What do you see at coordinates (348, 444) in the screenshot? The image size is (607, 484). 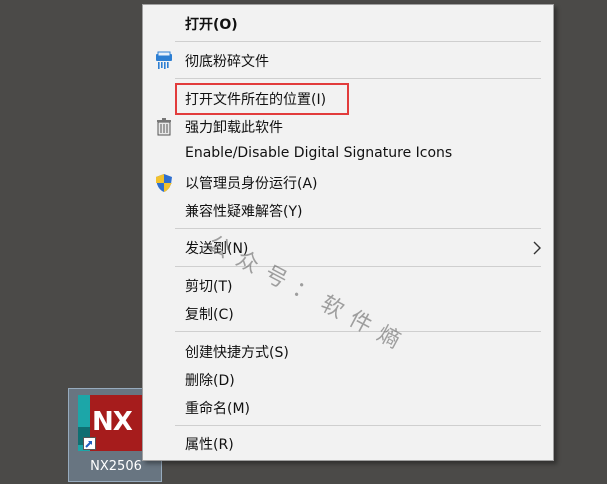 I see `menu-item-properties: 属性(R)` at bounding box center [348, 444].